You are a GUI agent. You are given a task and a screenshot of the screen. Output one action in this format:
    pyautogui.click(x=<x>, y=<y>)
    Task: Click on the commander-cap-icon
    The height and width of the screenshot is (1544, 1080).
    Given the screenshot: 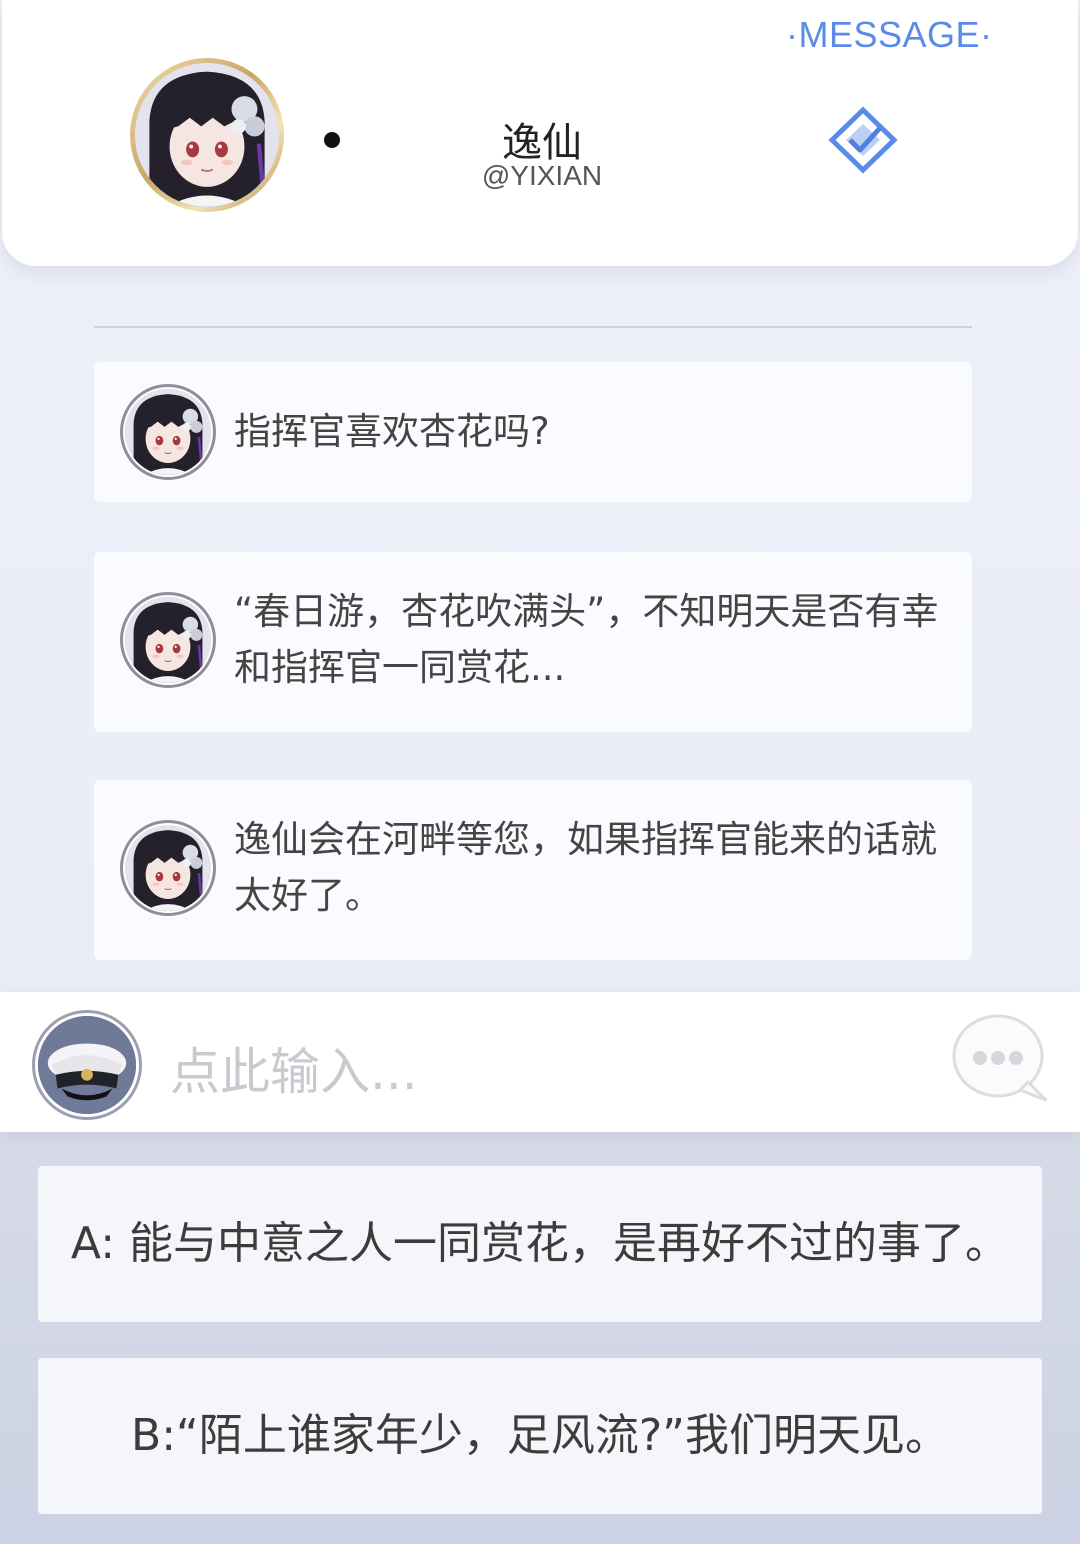 What is the action you would take?
    pyautogui.click(x=87, y=1065)
    